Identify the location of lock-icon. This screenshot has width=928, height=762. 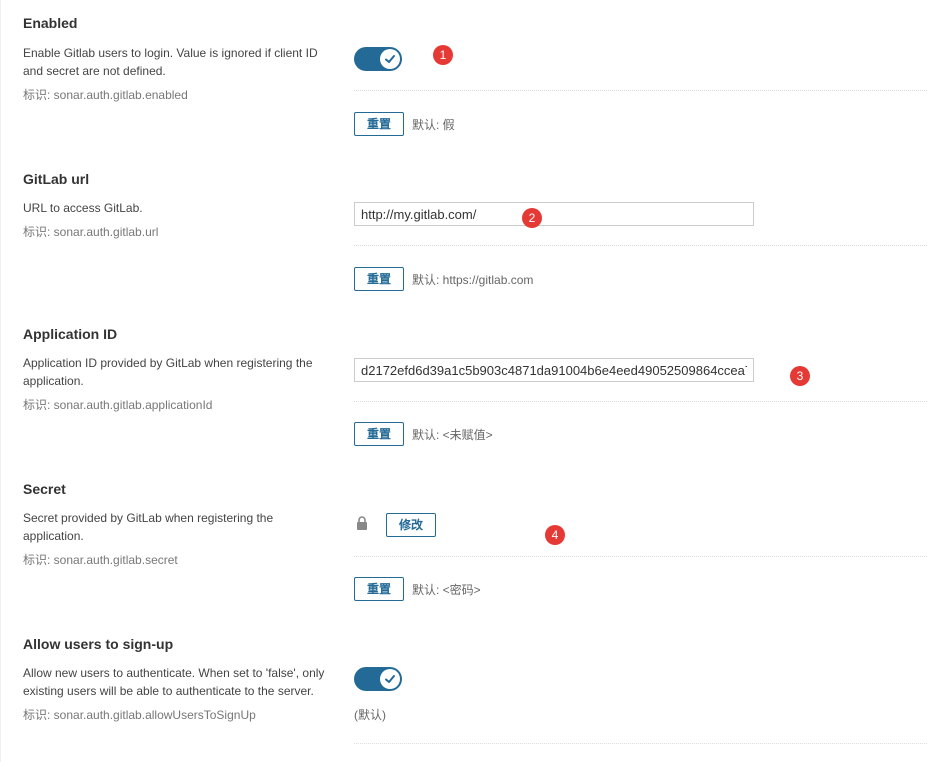
(362, 523).